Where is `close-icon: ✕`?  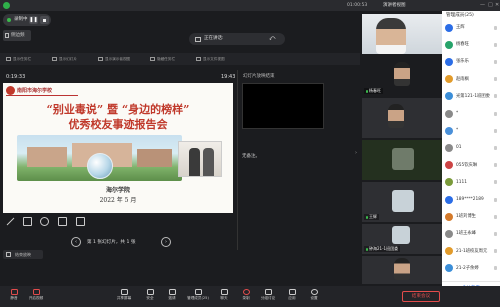 close-icon: ✕ is located at coordinates (497, 5).